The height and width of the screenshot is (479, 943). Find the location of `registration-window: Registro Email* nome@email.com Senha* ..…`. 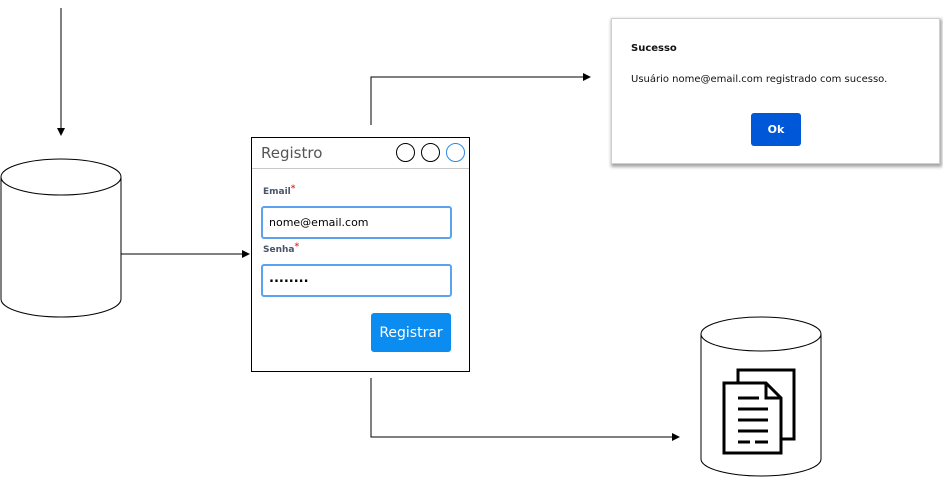

registration-window: Registro Email* nome@email.com Senha* ..… is located at coordinates (360, 254).